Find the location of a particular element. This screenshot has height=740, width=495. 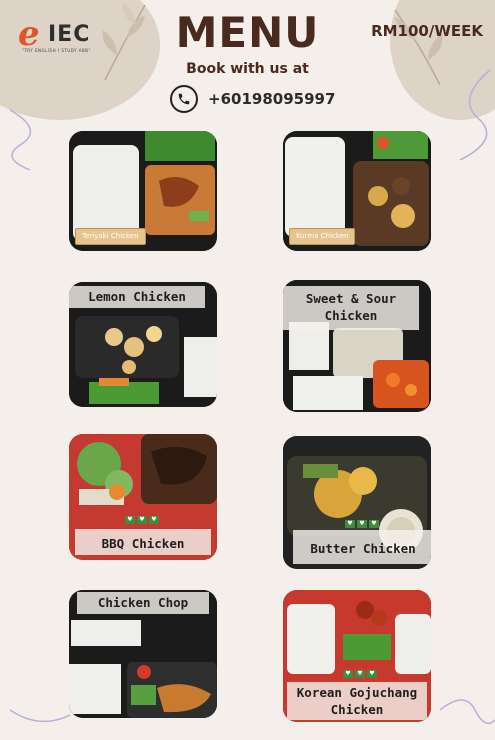

menu-card-korean-gojuchang-chicken: ♥ ♥ ♥ Korean Gojuchang Chicken is located at coordinates (357, 656).